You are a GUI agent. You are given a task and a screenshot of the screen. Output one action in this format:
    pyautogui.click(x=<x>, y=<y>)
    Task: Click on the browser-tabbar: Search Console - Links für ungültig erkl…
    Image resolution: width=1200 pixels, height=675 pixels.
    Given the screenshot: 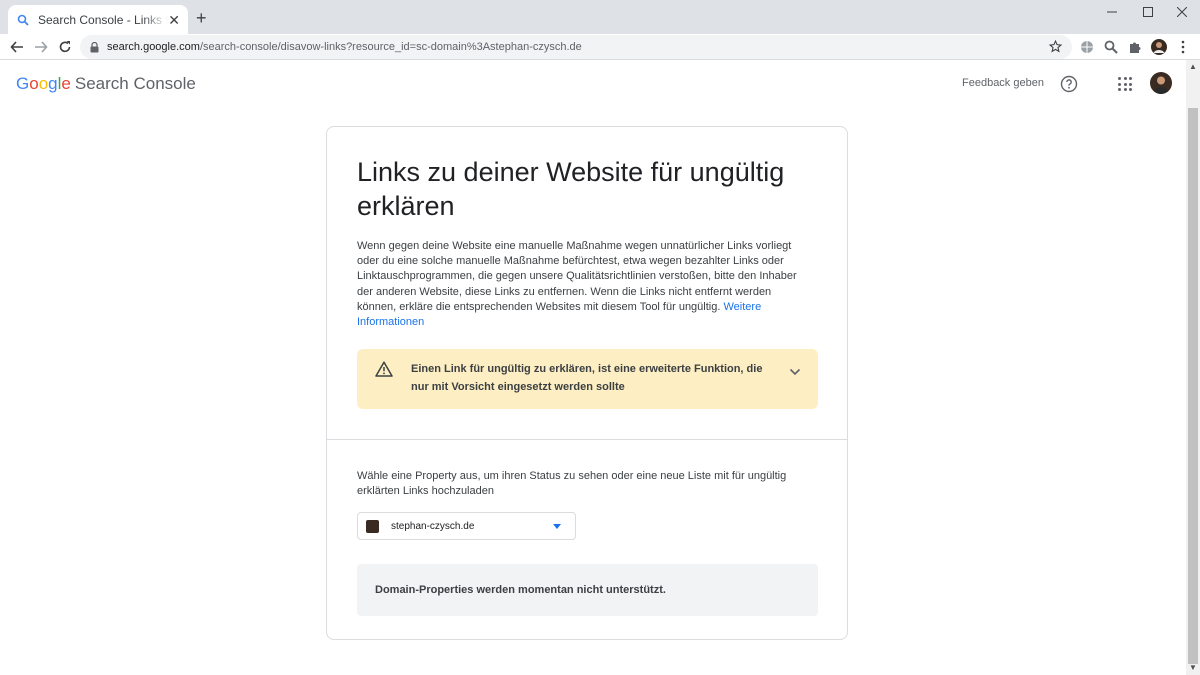 What is the action you would take?
    pyautogui.click(x=600, y=17)
    